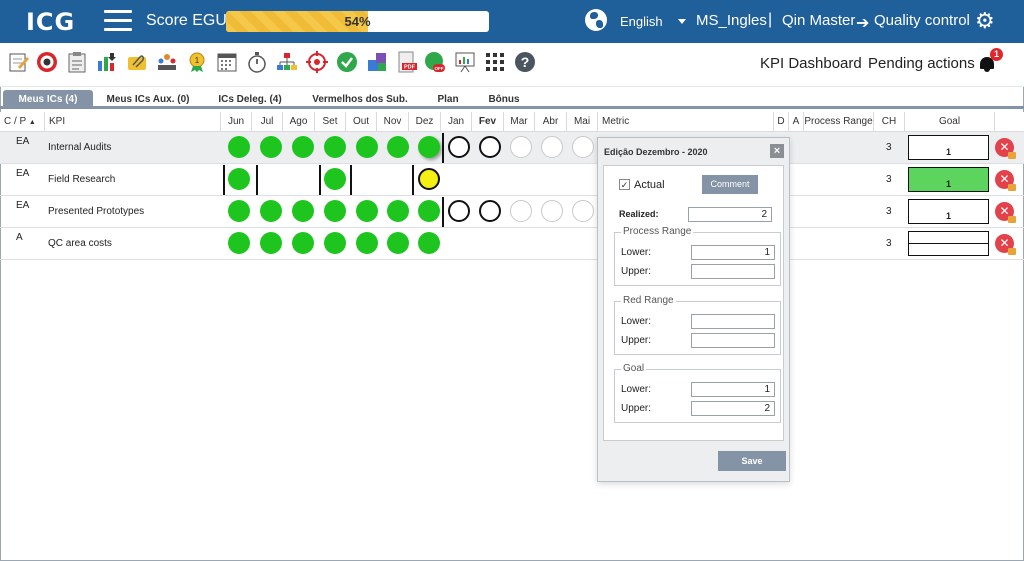  What do you see at coordinates (429, 179) in the screenshot?
I see `status-dot-yellow` at bounding box center [429, 179].